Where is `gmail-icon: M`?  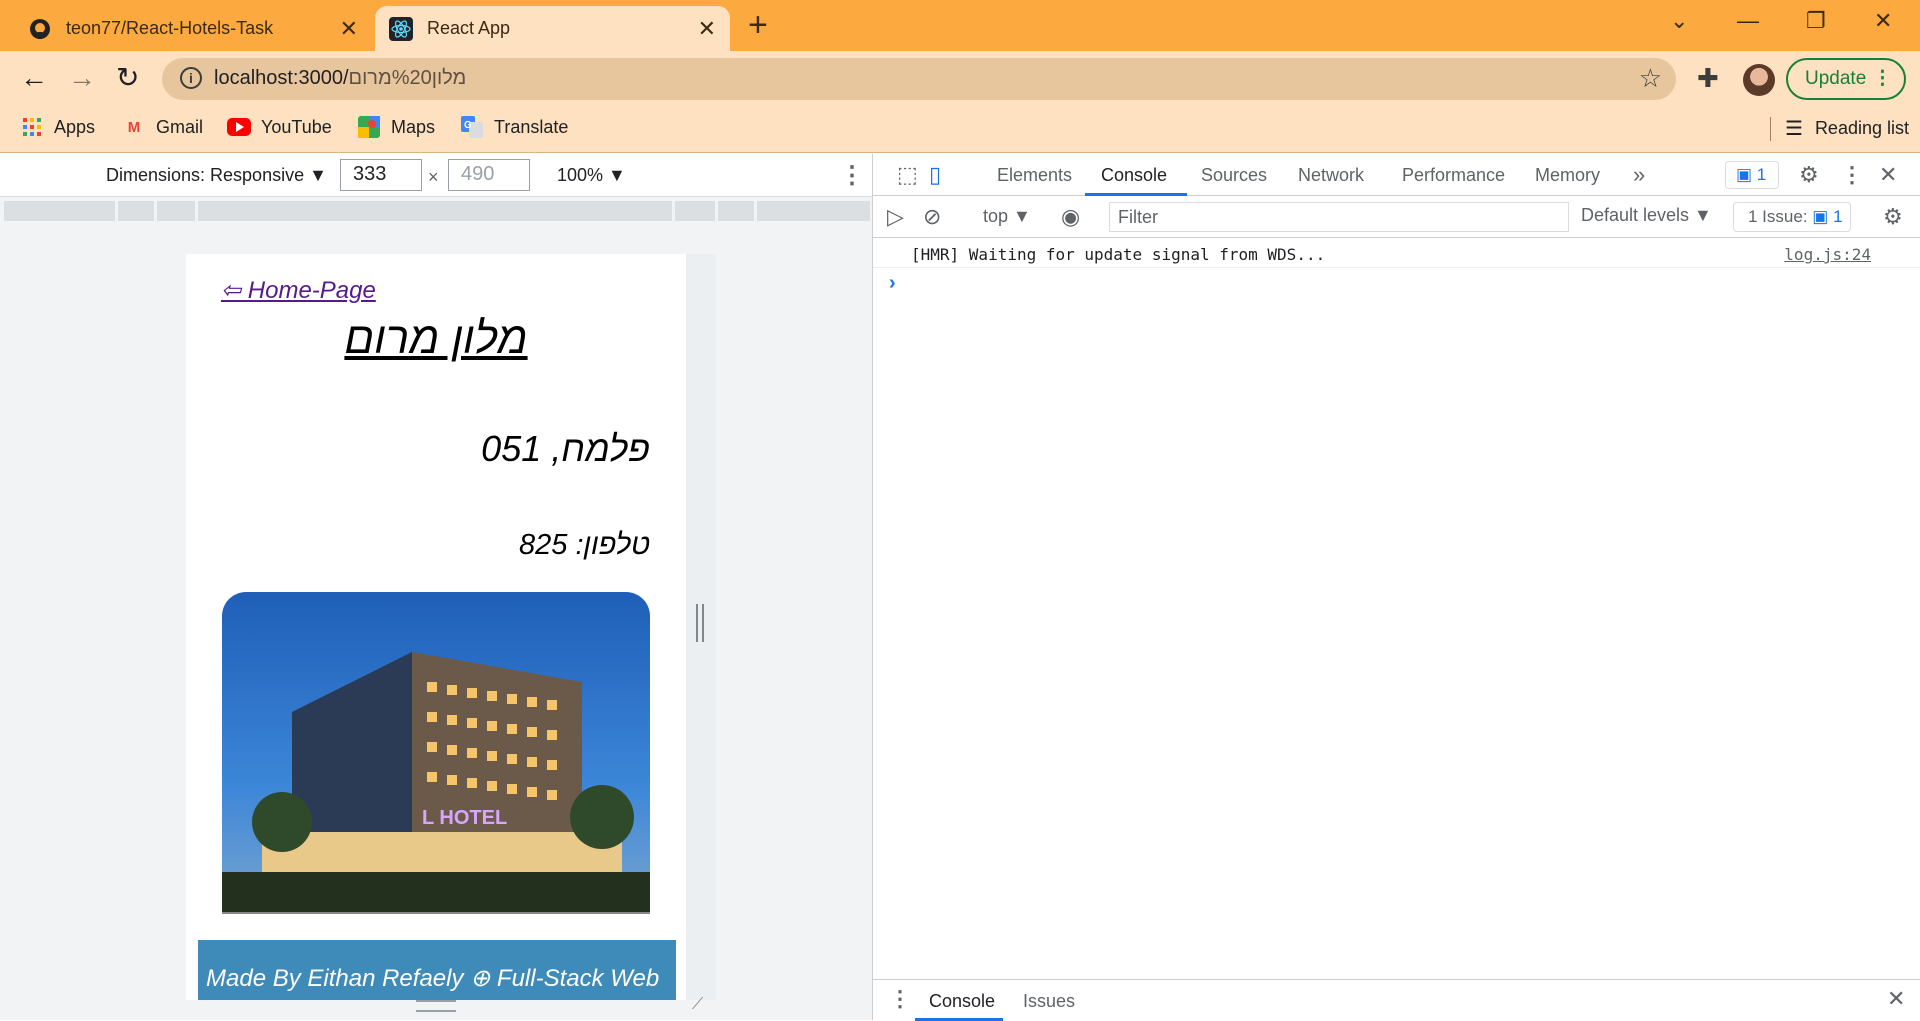
gmail-icon: M is located at coordinates (134, 127).